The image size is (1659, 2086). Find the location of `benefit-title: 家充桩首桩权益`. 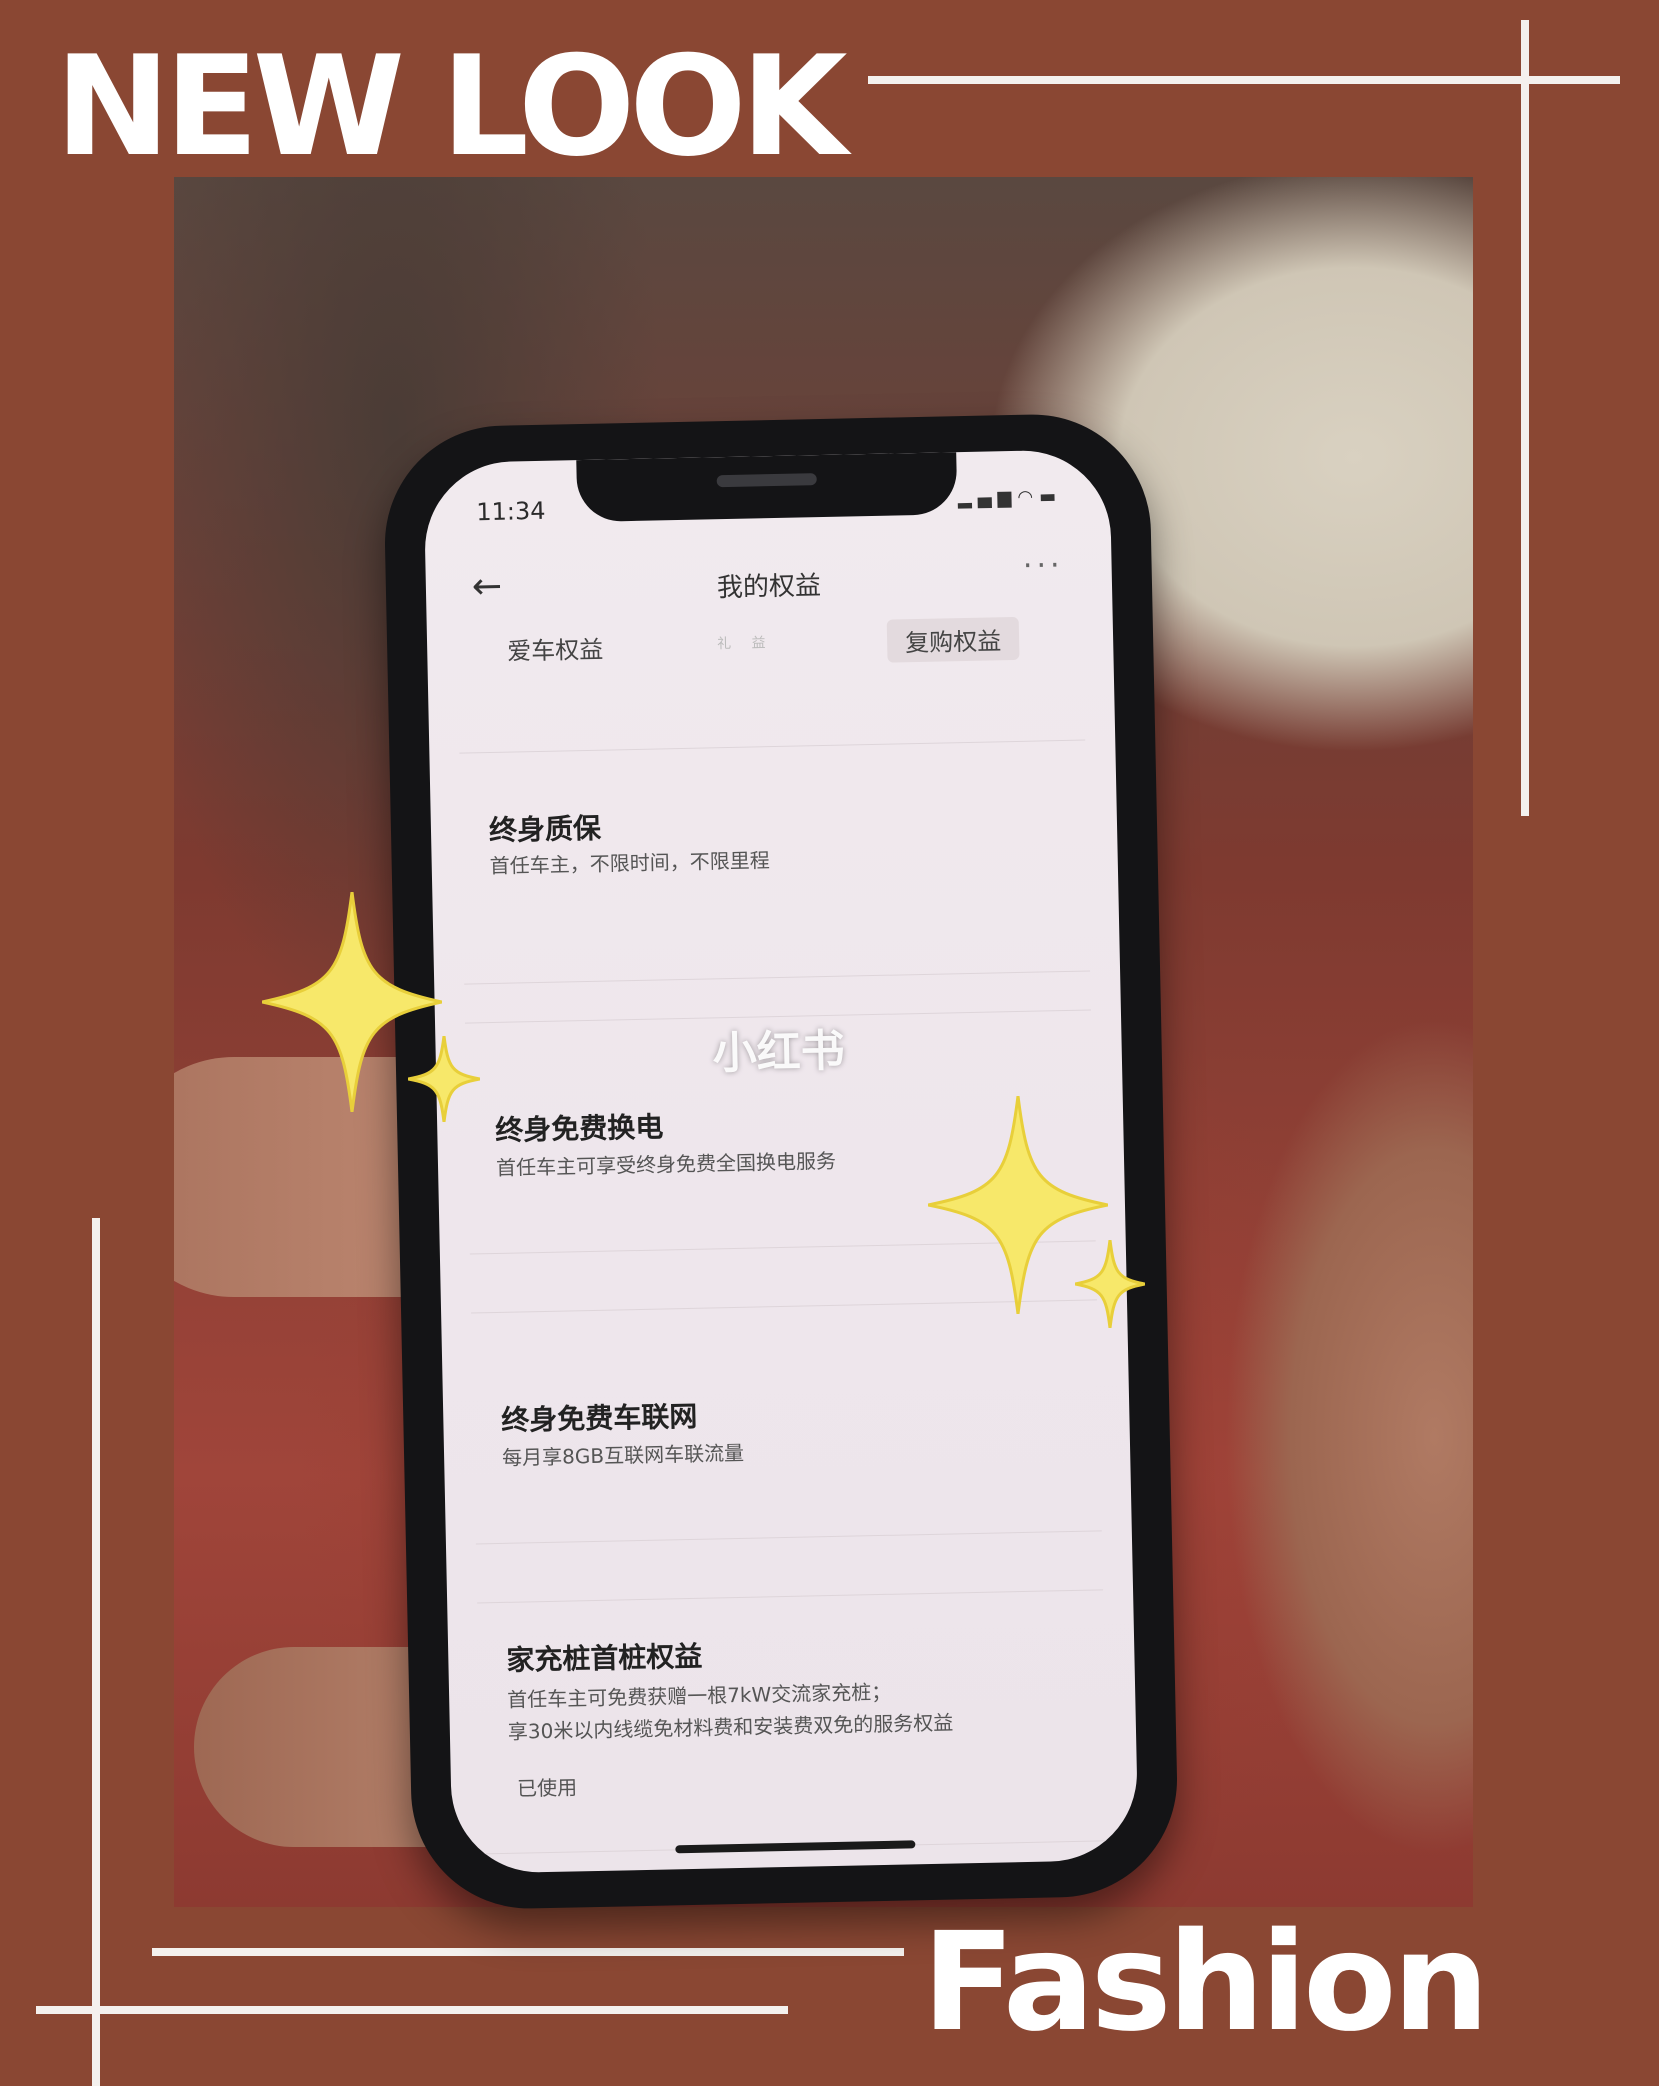

benefit-title: 家充桩首桩权益 is located at coordinates (604, 1658).